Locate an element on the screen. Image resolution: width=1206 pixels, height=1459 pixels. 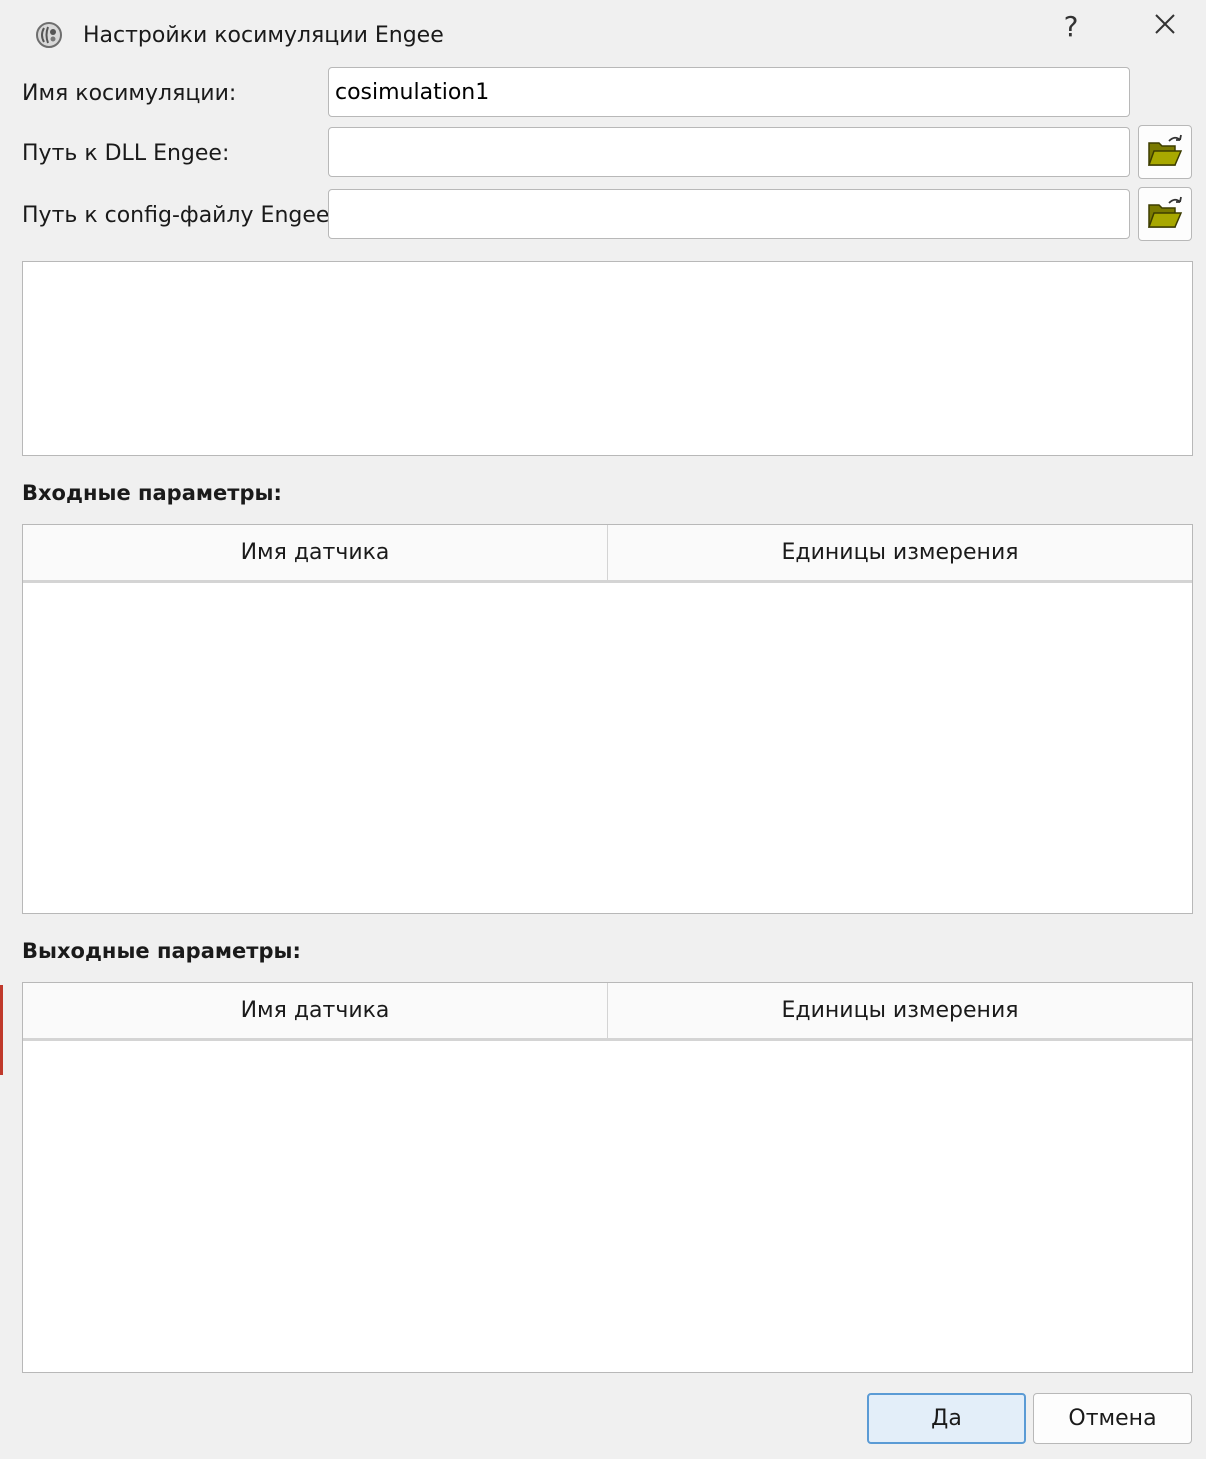
ok-button: Да is located at coordinates (946, 1418).